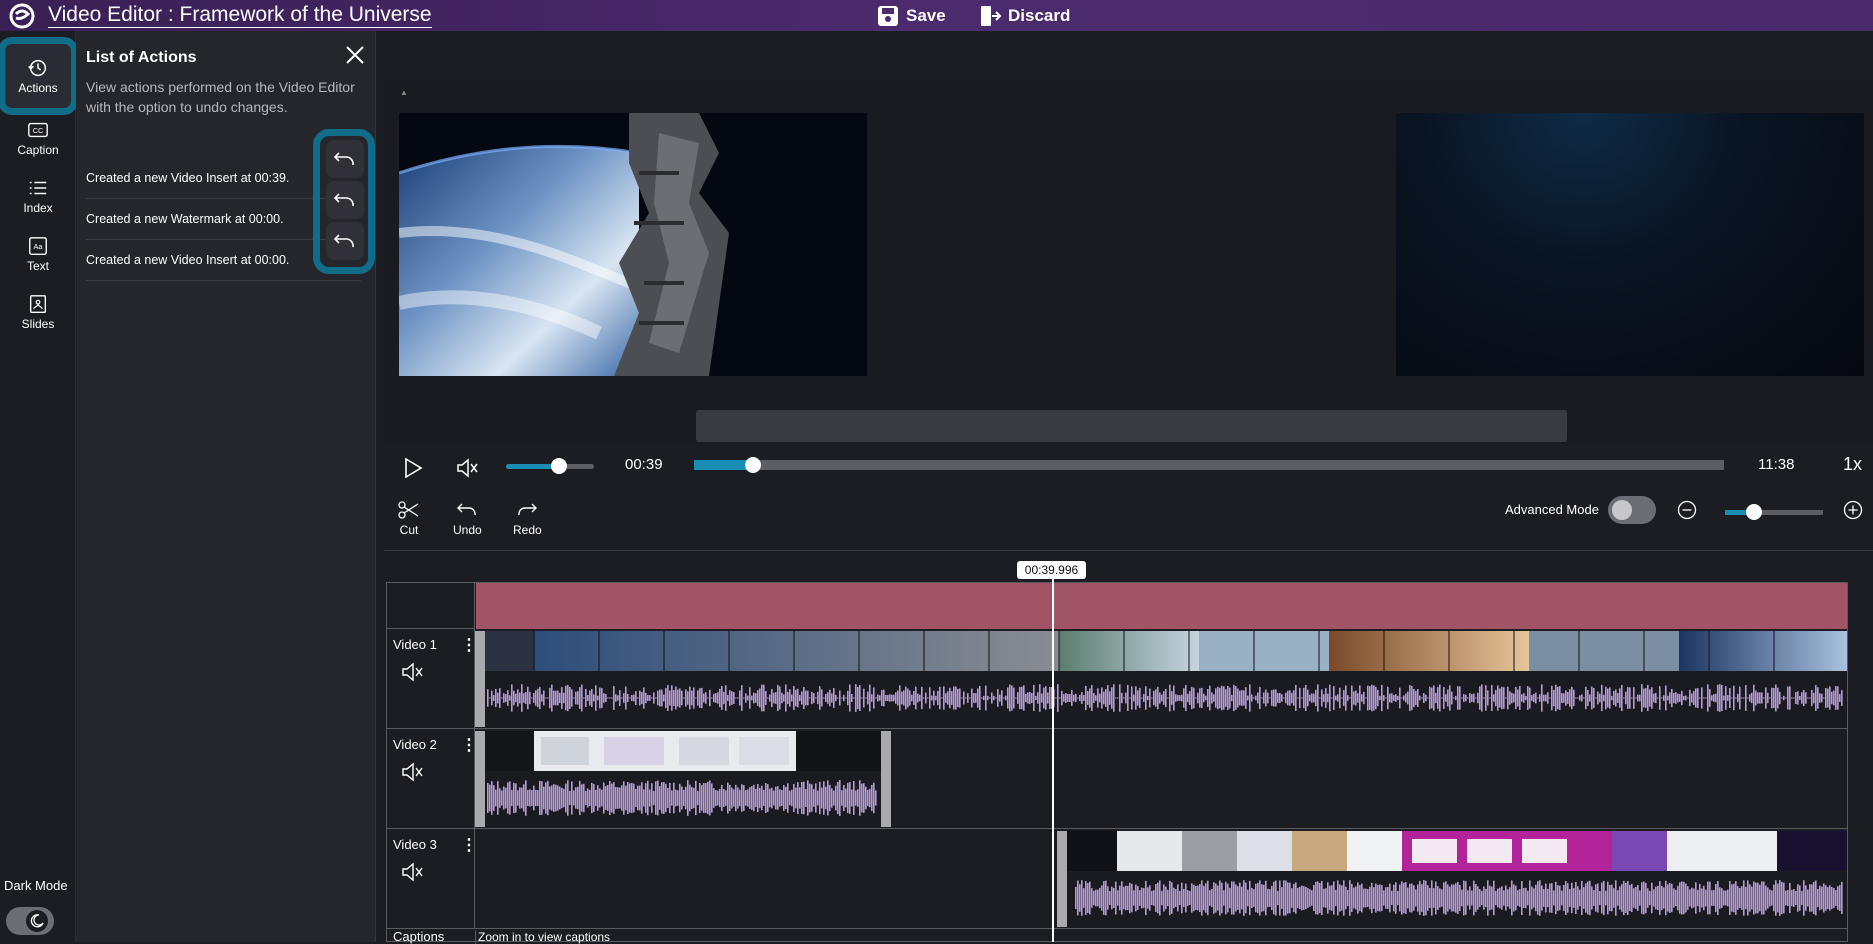 Image resolution: width=1873 pixels, height=944 pixels. Describe the element at coordinates (38, 208) in the screenshot. I see `sidebar-item-label: Index` at that location.